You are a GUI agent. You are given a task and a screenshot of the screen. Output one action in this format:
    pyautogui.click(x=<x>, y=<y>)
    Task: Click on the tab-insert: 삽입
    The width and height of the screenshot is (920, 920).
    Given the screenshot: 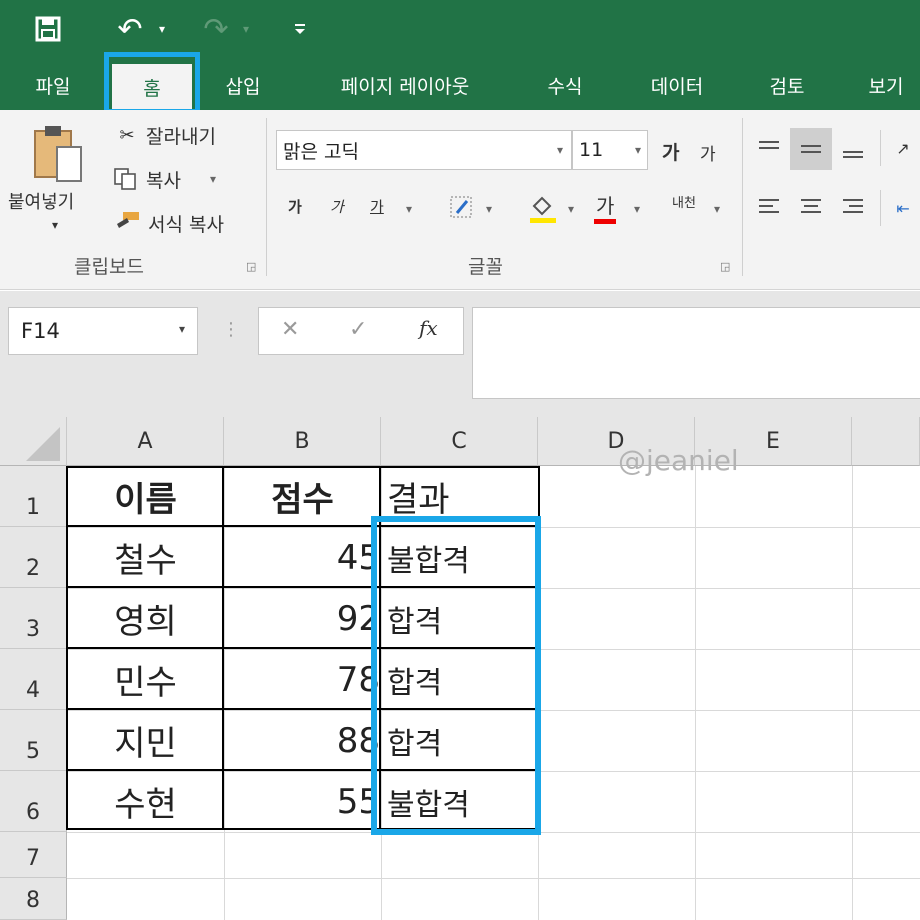 What is the action you would take?
    pyautogui.click(x=243, y=85)
    